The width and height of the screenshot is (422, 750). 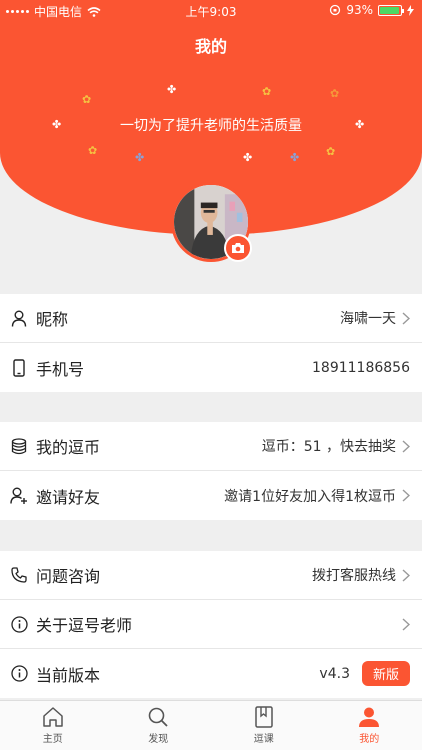 I want to click on phone-label: 手机号, so click(x=60, y=369).